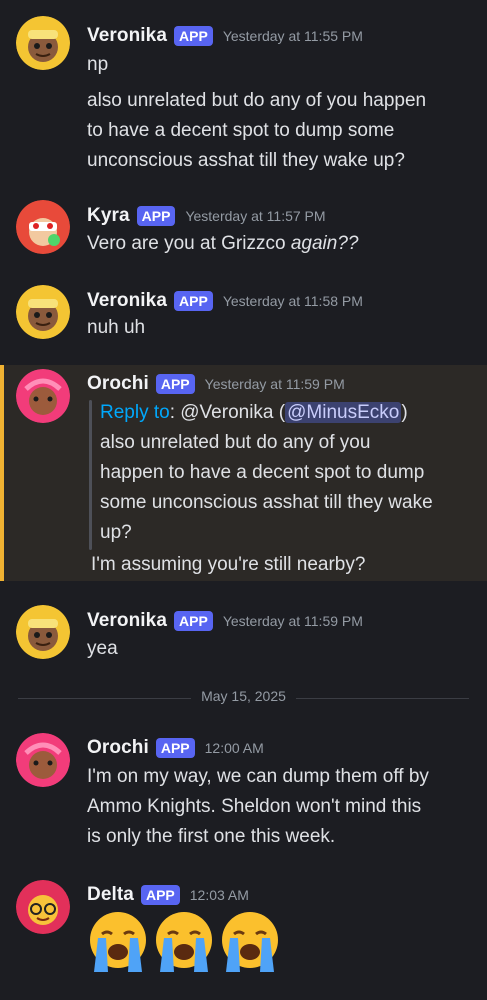 This screenshot has height=1000, width=487. I want to click on date-divider-label: May 15, 2025, so click(243, 696).